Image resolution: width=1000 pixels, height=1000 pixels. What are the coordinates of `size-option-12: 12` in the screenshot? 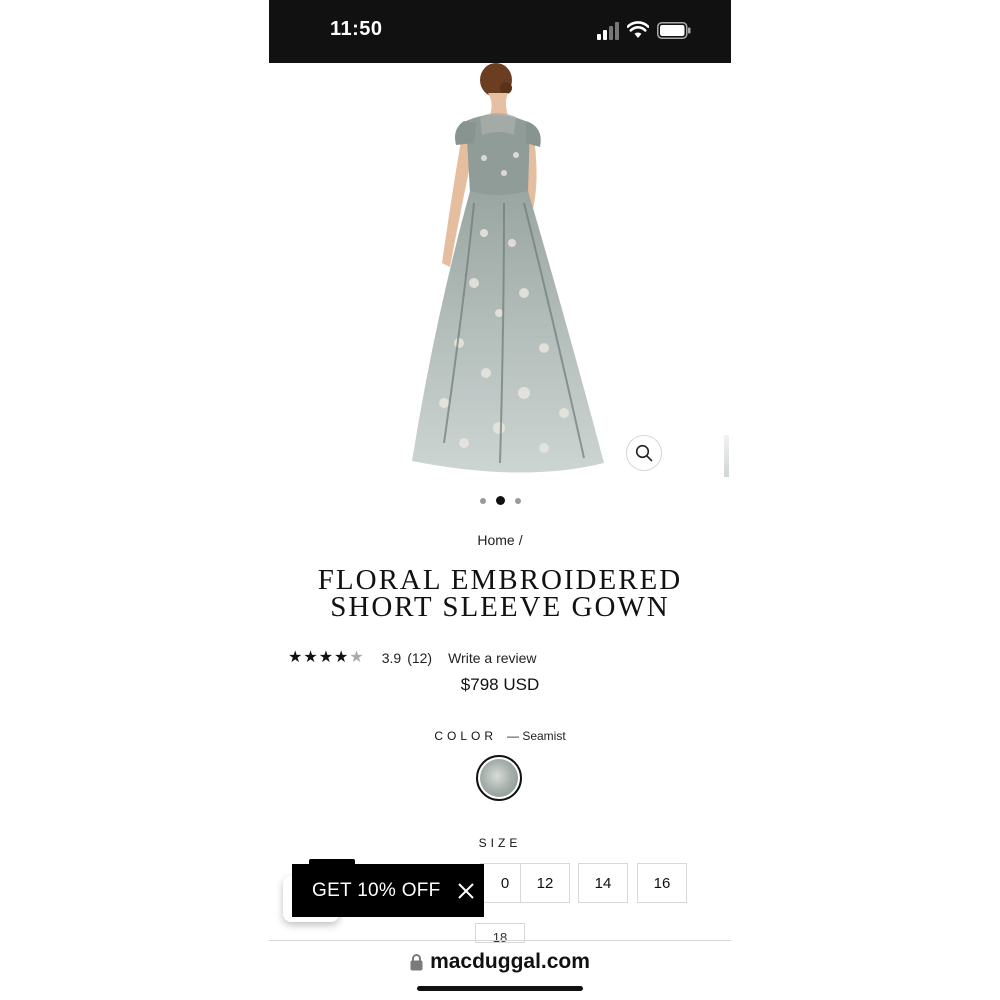 It's located at (545, 883).